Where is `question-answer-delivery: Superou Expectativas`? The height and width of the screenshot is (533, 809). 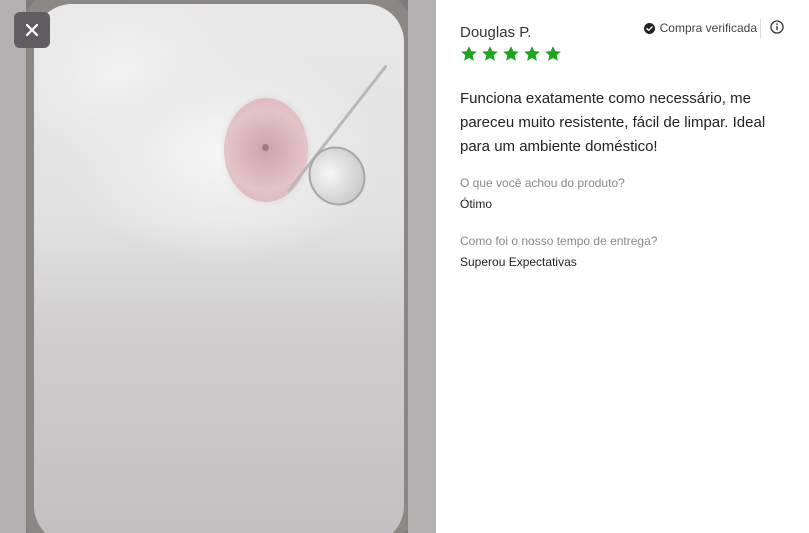
question-answer-delivery: Superou Expectativas is located at coordinates (518, 262).